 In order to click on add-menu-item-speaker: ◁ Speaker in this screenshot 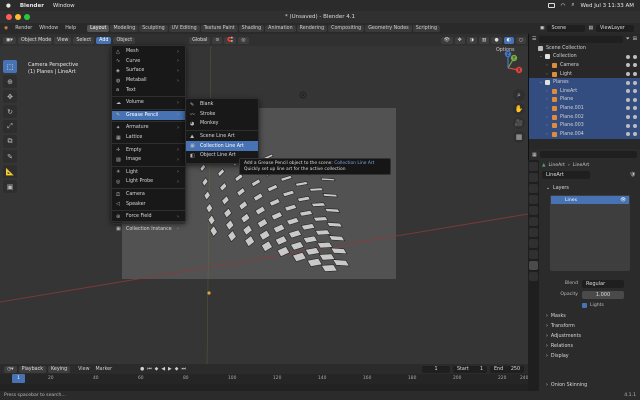, I will do `click(148, 204)`.